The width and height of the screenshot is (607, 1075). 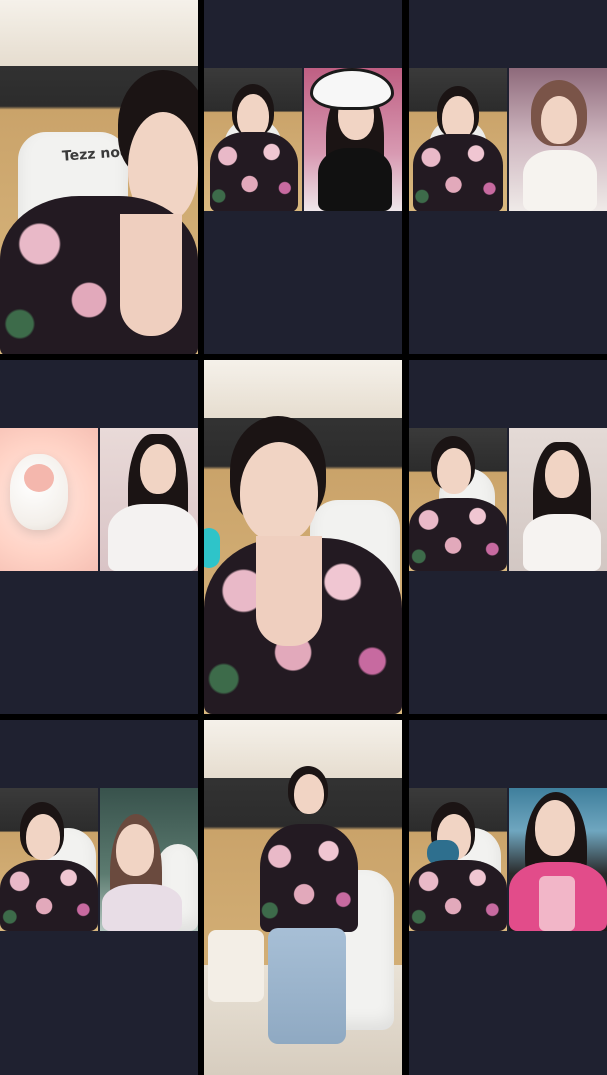 What do you see at coordinates (557, 903) in the screenshot?
I see `pink-top` at bounding box center [557, 903].